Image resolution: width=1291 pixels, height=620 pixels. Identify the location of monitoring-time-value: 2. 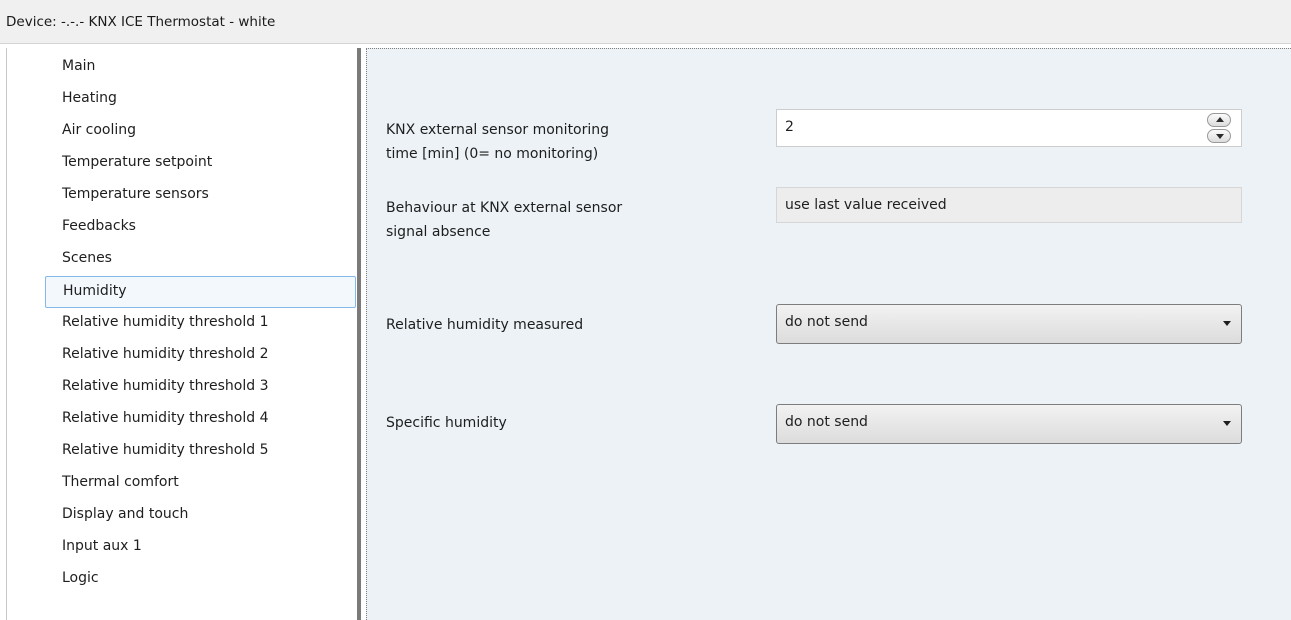
(789, 127).